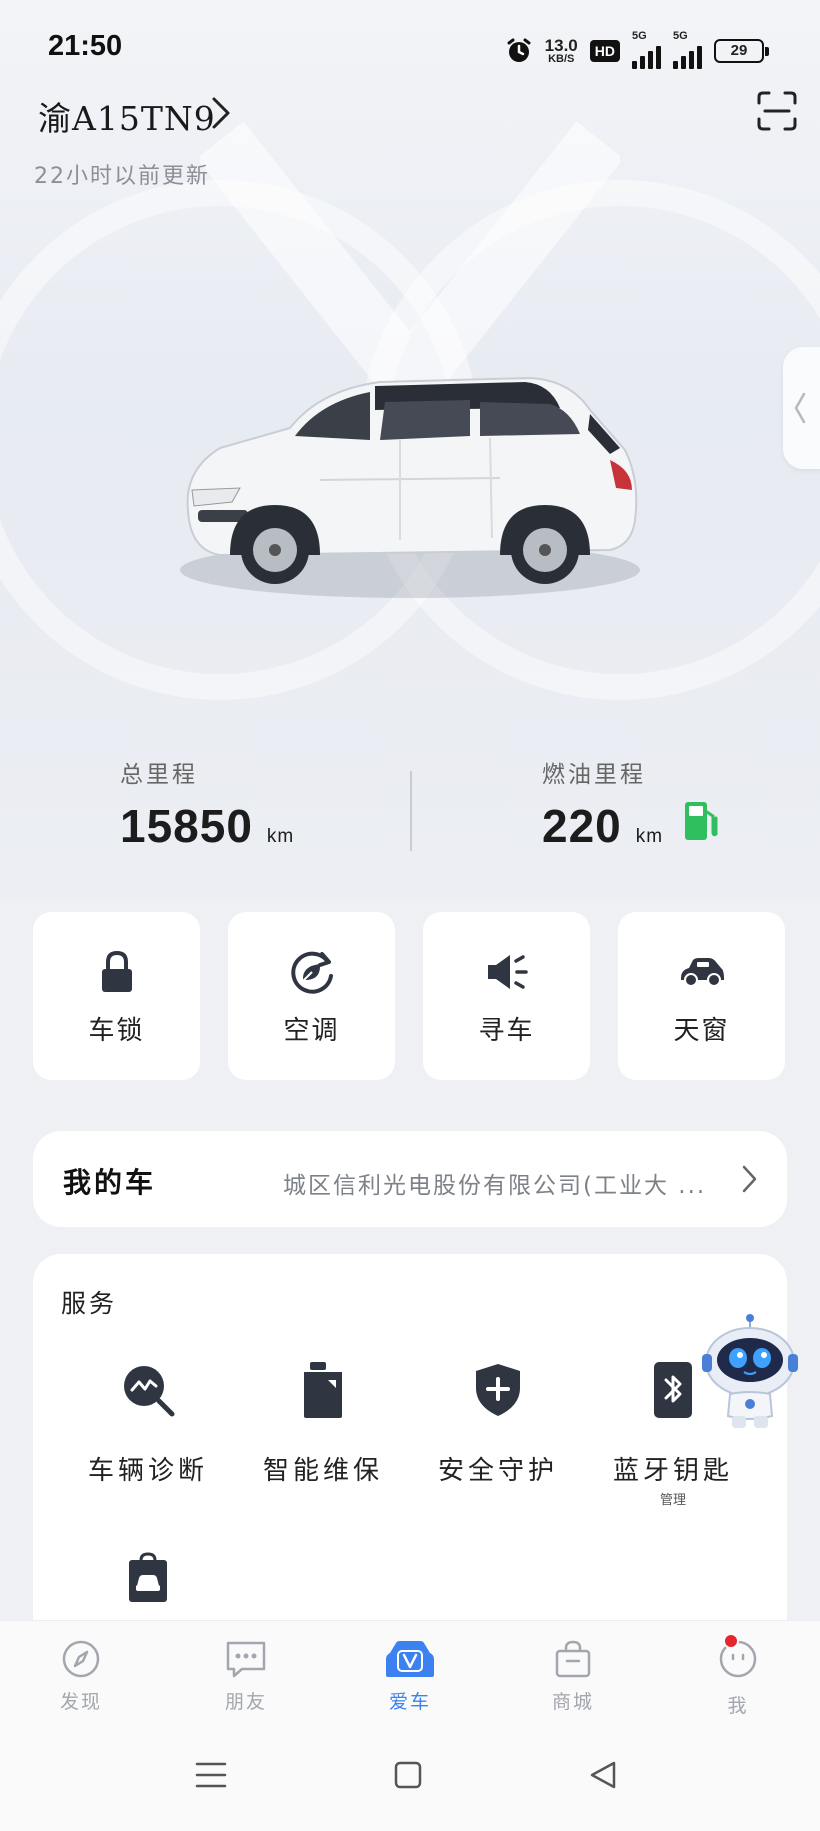 This screenshot has height=1831, width=820. What do you see at coordinates (80, 1702) in the screenshot?
I see `tab-label: 发现` at bounding box center [80, 1702].